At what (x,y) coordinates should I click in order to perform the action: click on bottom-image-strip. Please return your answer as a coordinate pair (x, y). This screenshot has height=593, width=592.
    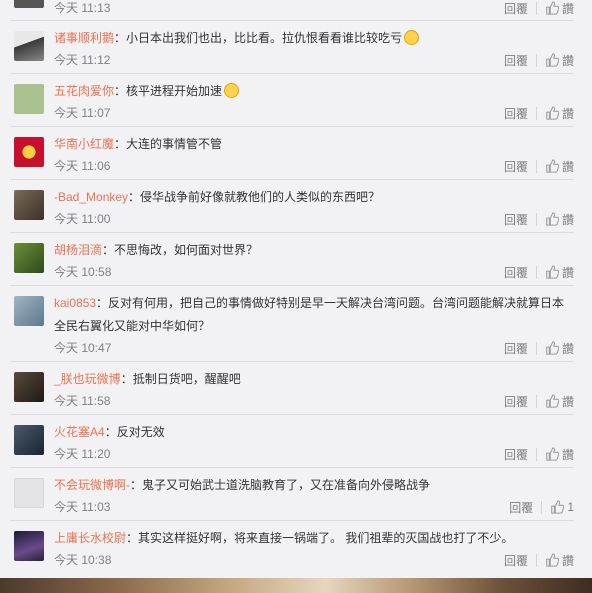
    Looking at the image, I should click on (296, 585).